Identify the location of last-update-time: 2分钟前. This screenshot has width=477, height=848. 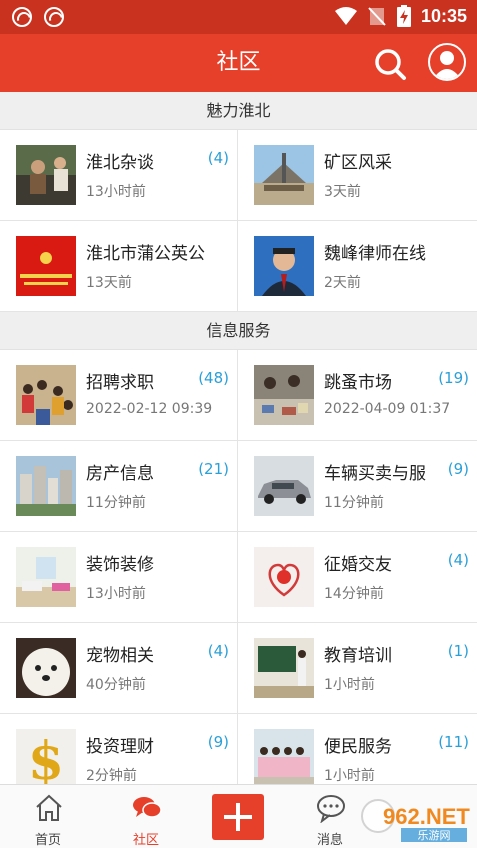
(111, 776).